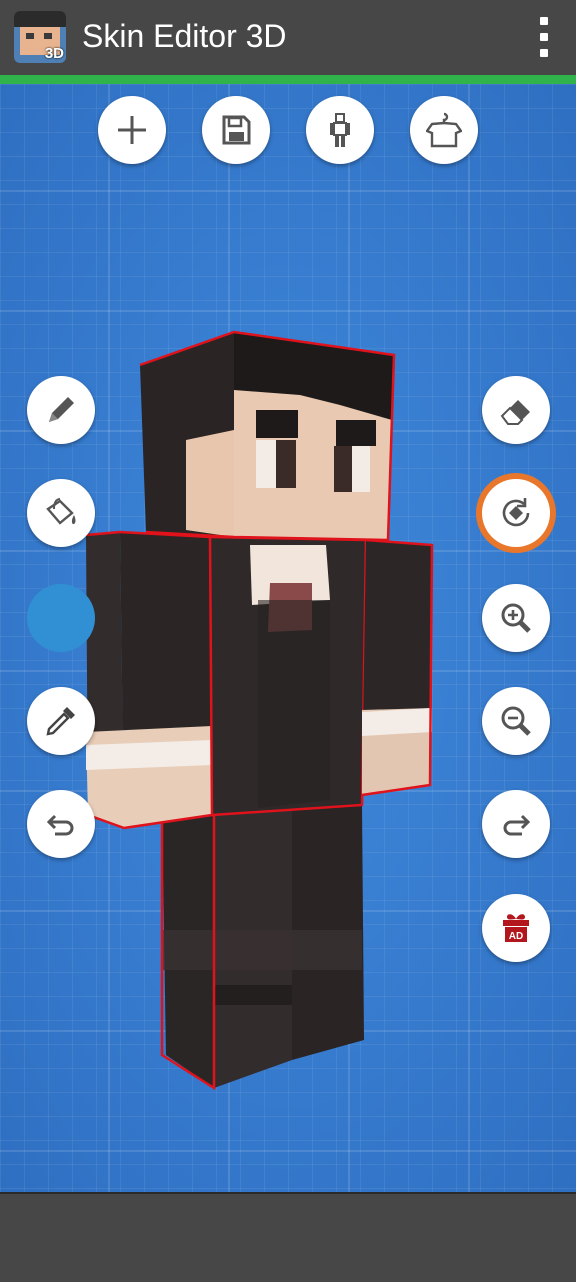 The image size is (576, 1282). I want to click on eyedropper-tool-button, so click(61, 721).